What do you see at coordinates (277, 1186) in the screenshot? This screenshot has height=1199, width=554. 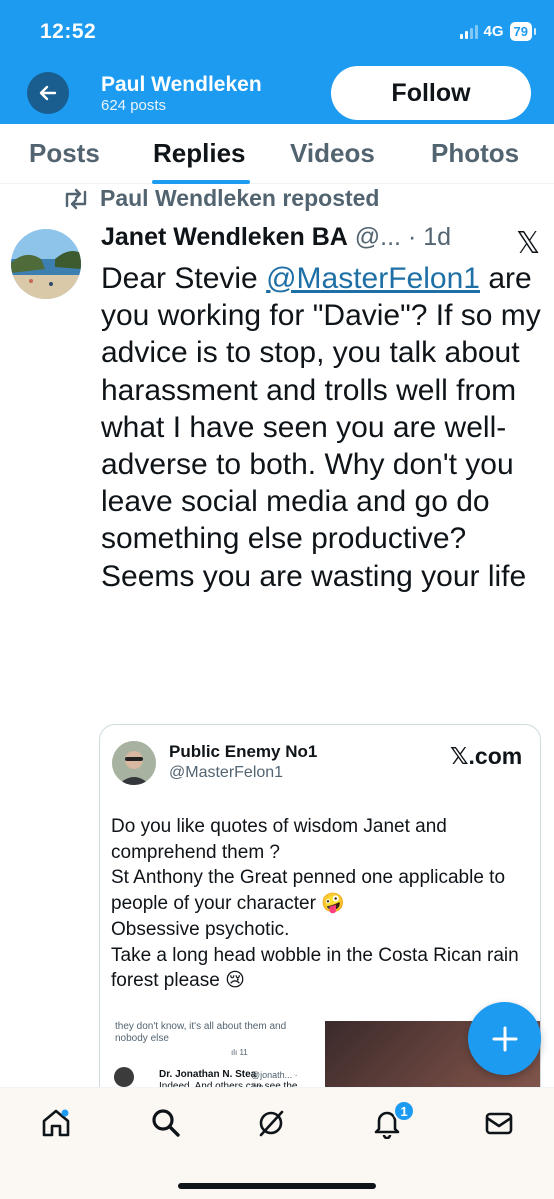 I see `home-indicator` at bounding box center [277, 1186].